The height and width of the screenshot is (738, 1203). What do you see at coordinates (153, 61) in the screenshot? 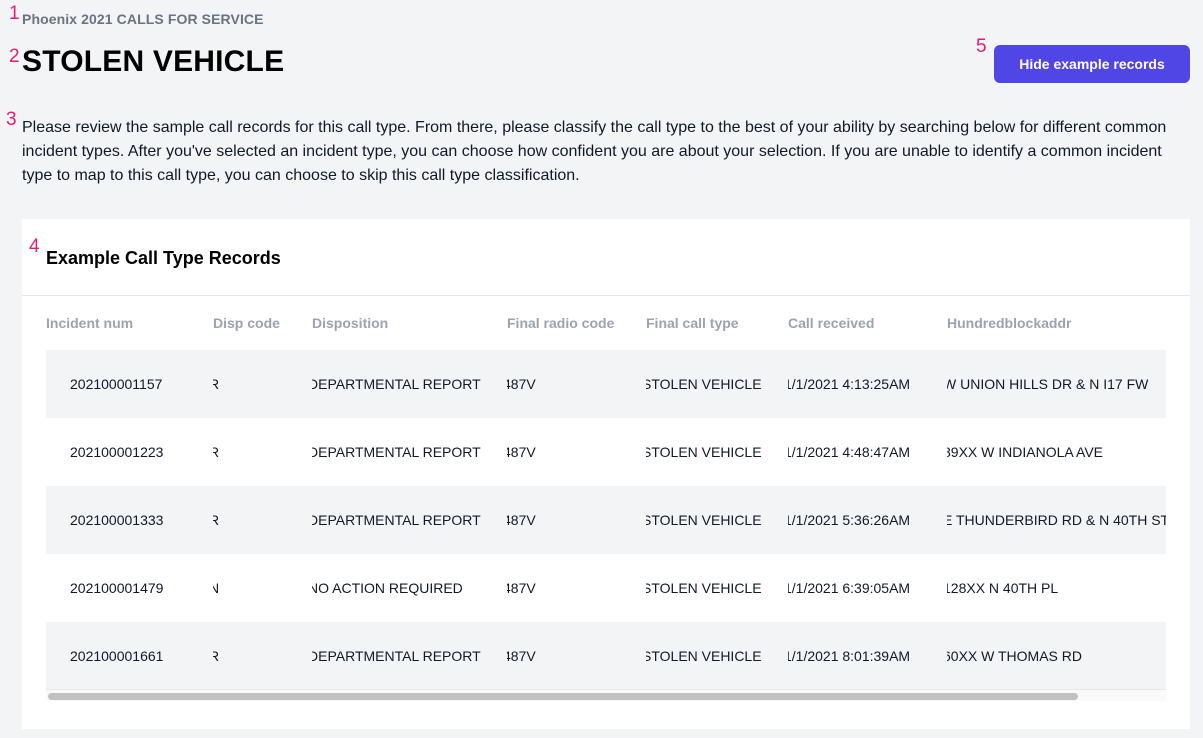
I see `page-title: STOLEN VEHICLE` at bounding box center [153, 61].